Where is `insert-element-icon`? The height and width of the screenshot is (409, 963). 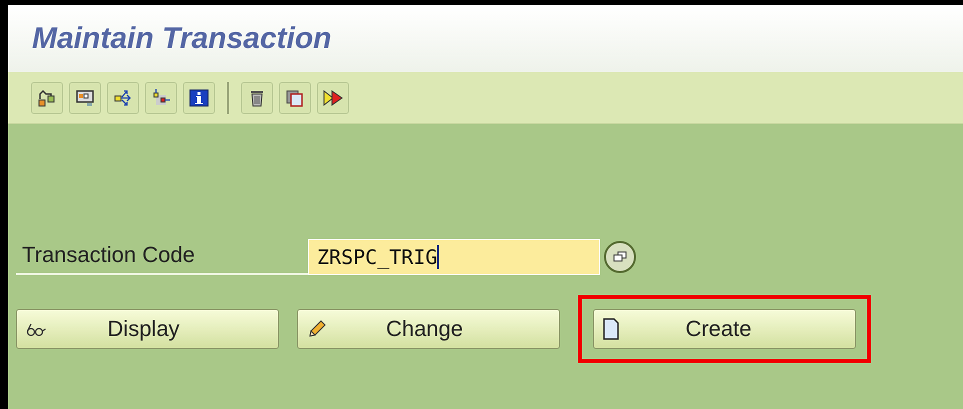 insert-element-icon is located at coordinates (161, 98).